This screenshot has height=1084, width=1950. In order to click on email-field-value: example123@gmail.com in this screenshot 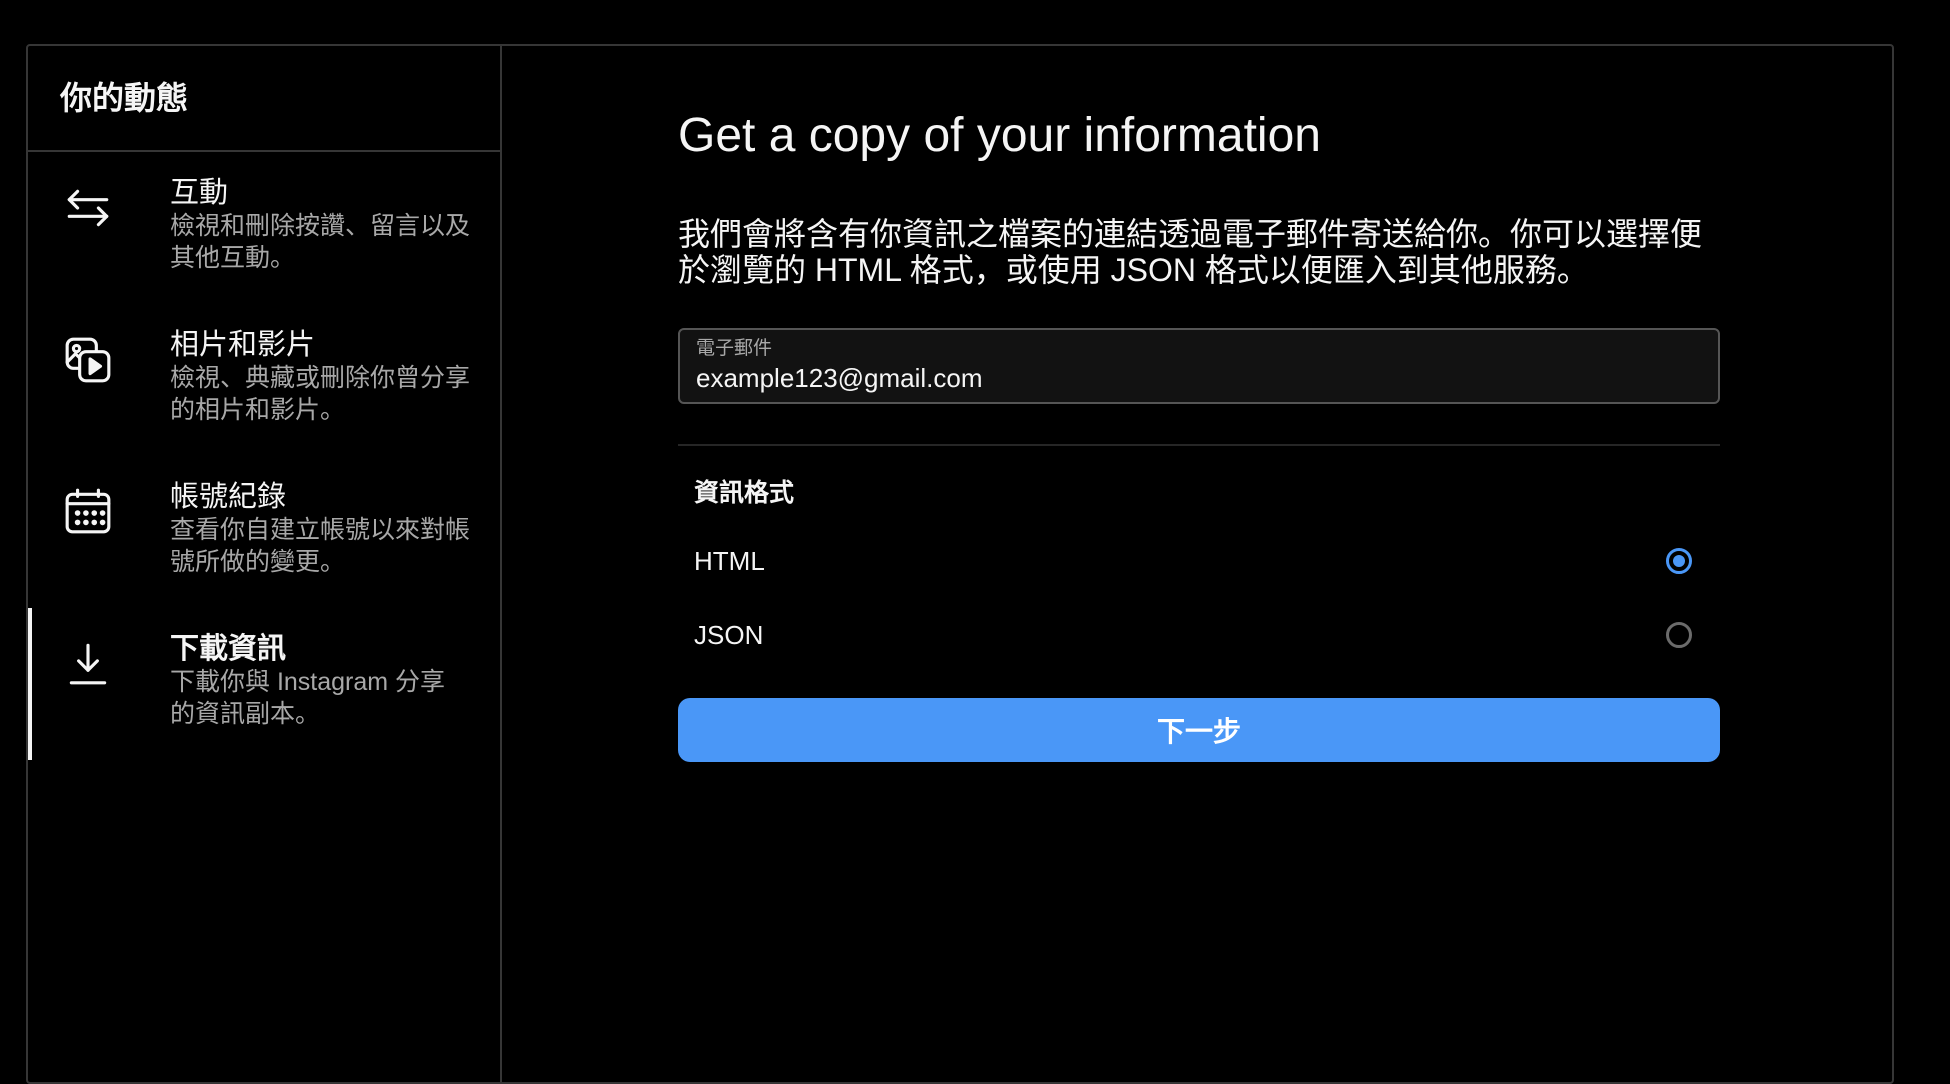, I will do `click(1199, 378)`.